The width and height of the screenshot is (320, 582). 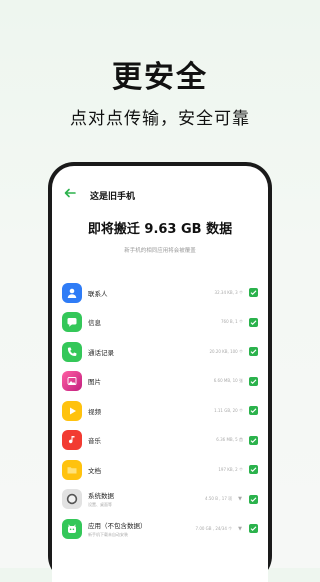 What do you see at coordinates (231, 322) in the screenshot?
I see `item-size: 760 B, 1 个` at bounding box center [231, 322].